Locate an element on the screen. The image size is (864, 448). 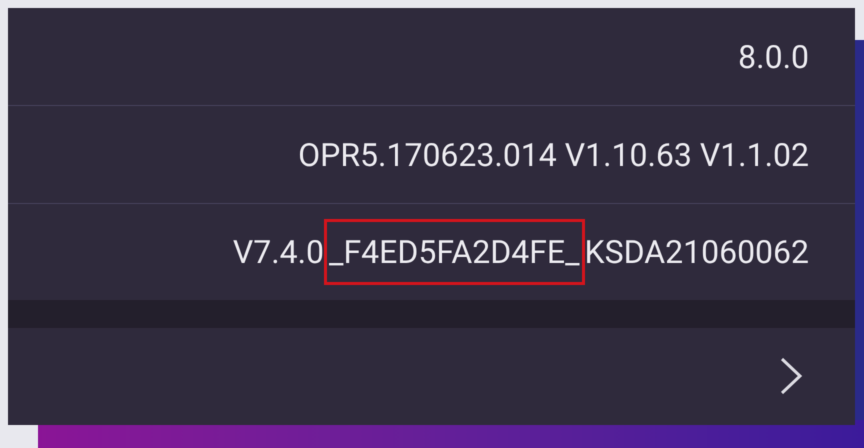
setting-value: OPR5.170623.014 V1.10.63 V1.1.02 is located at coordinates (553, 155).